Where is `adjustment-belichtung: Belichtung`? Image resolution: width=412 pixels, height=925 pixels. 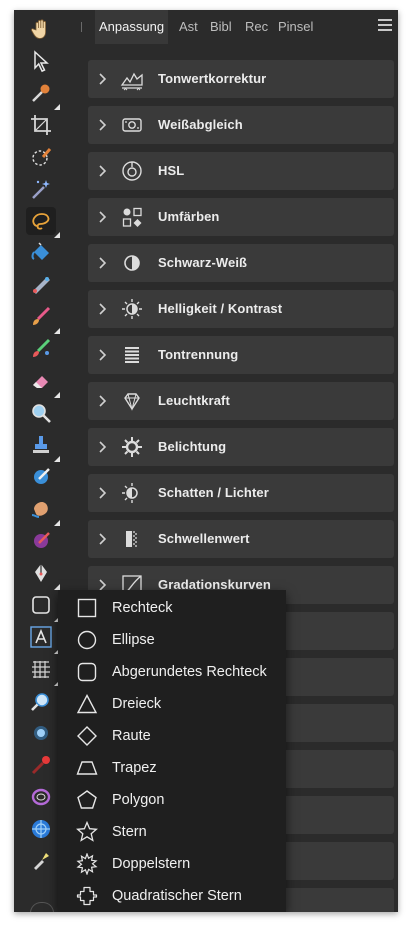
adjustment-belichtung: Belichtung is located at coordinates (241, 447).